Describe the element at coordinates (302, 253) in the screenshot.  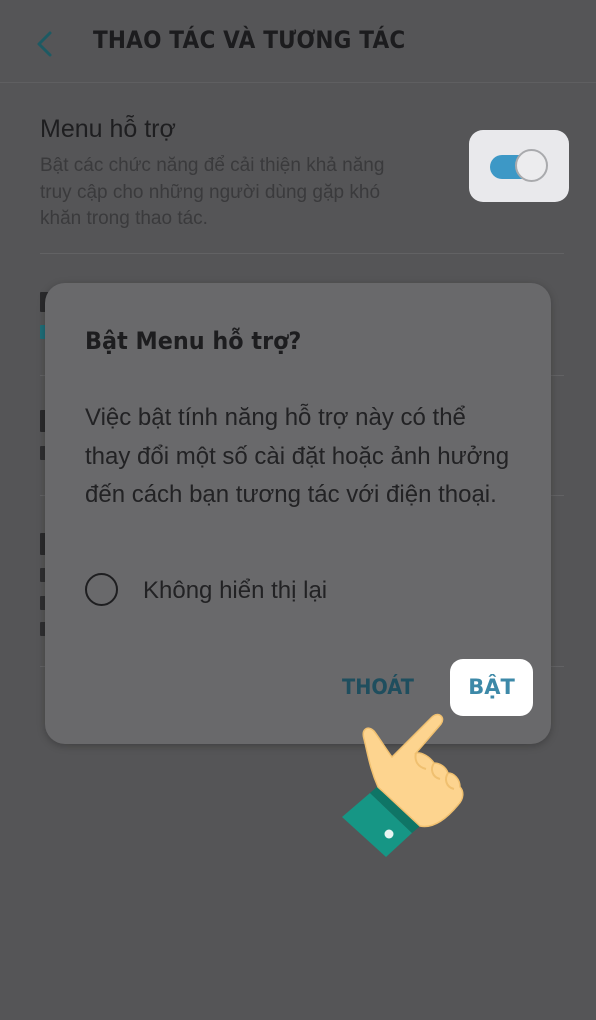
I see `divider` at that location.